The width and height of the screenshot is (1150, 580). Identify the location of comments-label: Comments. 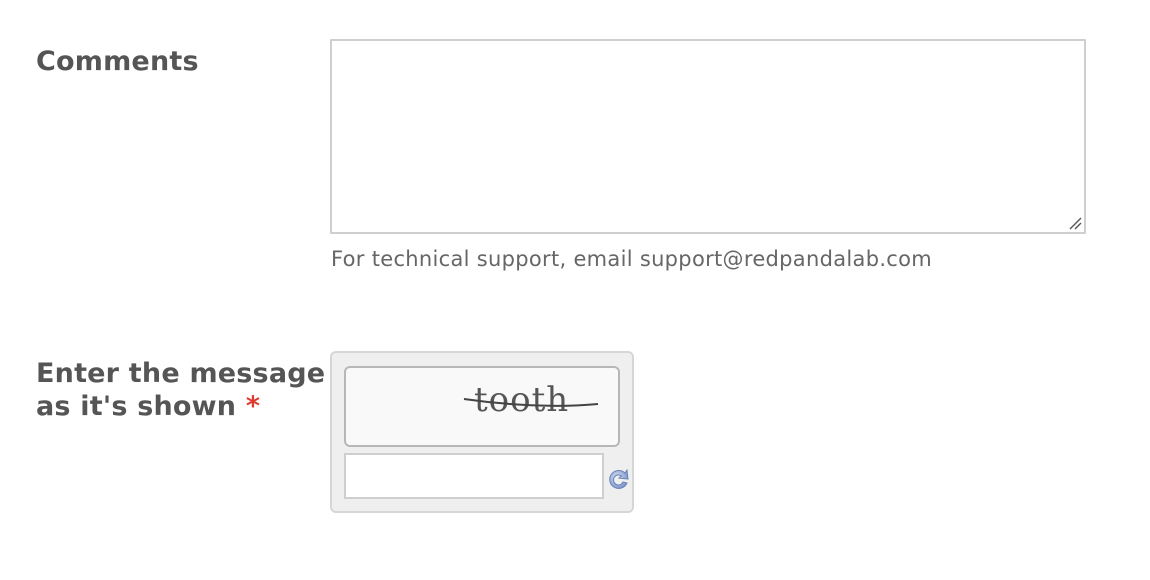
(117, 61).